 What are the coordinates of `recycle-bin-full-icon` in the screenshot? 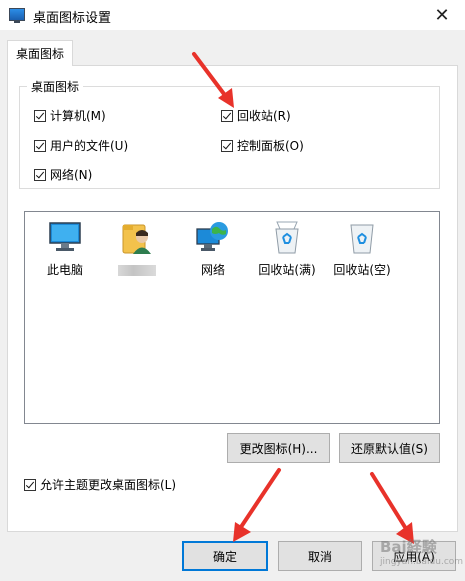 It's located at (287, 237).